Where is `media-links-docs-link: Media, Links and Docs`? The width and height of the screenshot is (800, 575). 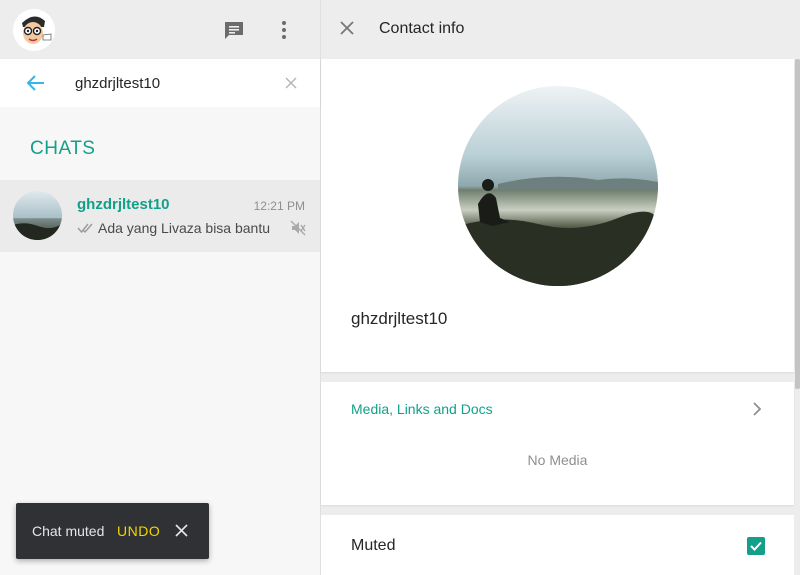 media-links-docs-link: Media, Links and Docs is located at coordinates (422, 409).